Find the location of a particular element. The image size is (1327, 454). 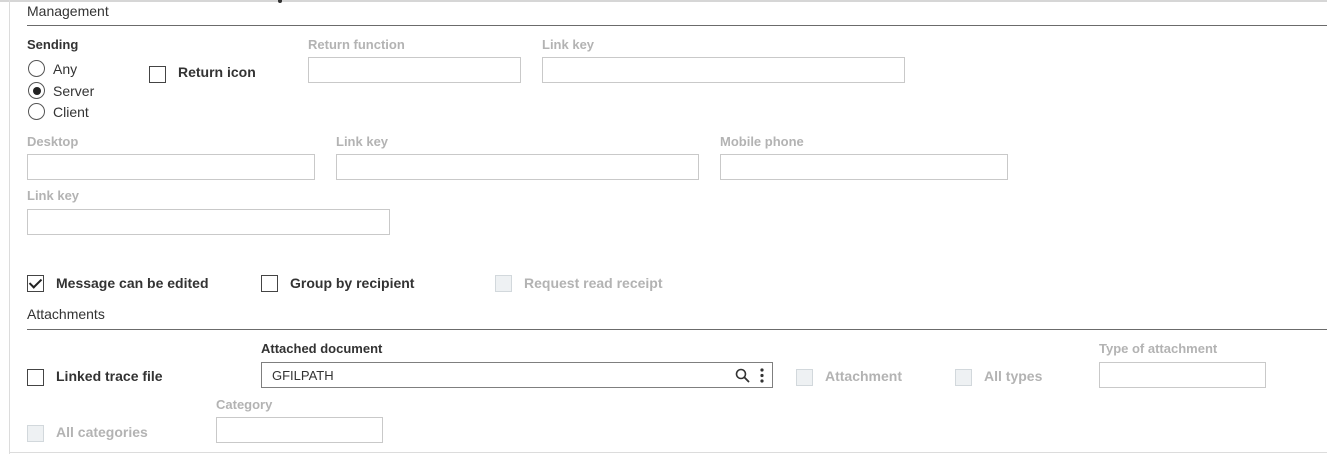

sending-option-server-label: Server is located at coordinates (73, 91).